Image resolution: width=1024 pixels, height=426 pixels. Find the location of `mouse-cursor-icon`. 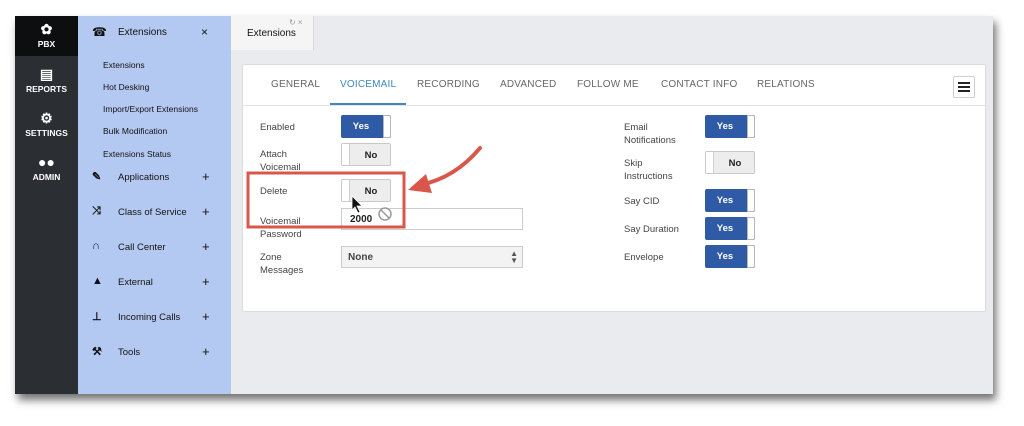

mouse-cursor-icon is located at coordinates (357, 204).